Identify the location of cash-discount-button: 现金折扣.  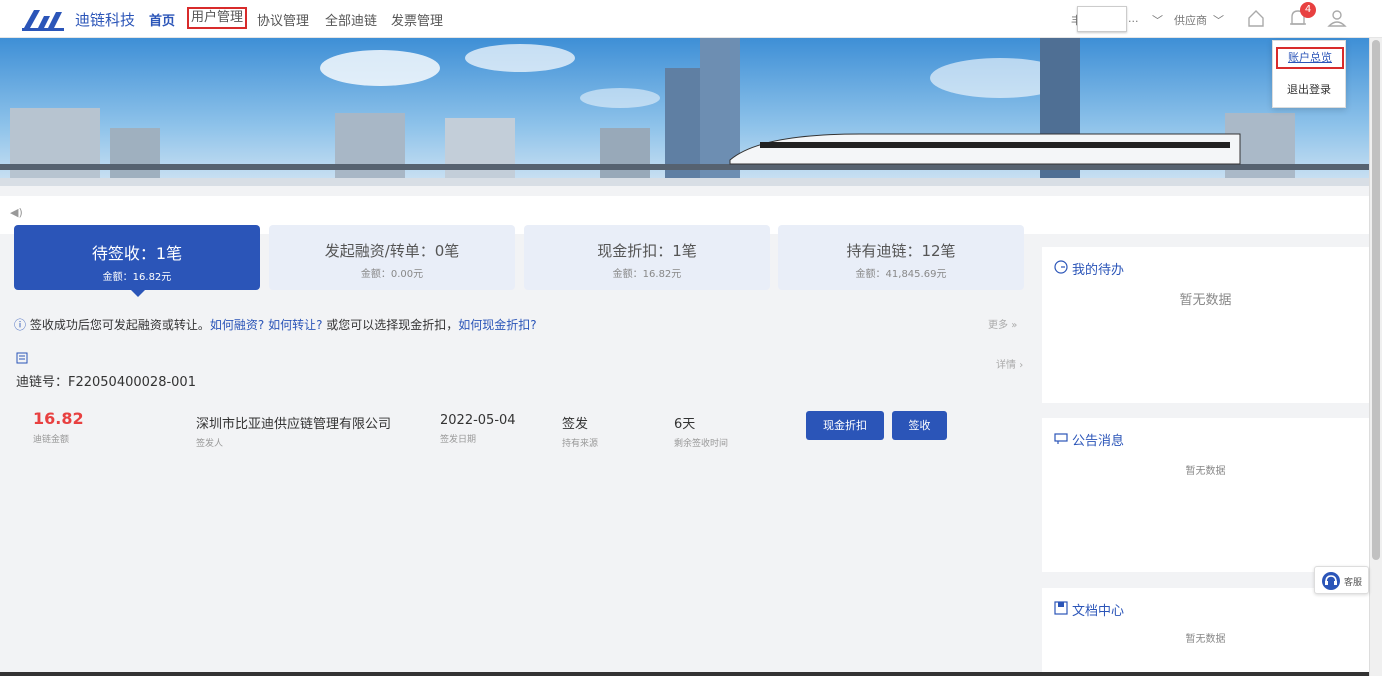
(845, 425).